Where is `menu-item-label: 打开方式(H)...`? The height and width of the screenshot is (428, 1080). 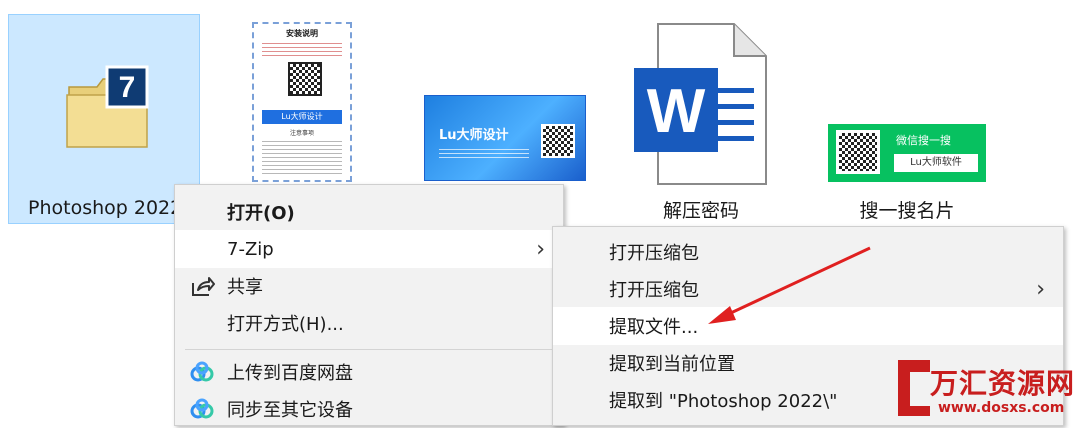 menu-item-label: 打开方式(H)... is located at coordinates (285, 324).